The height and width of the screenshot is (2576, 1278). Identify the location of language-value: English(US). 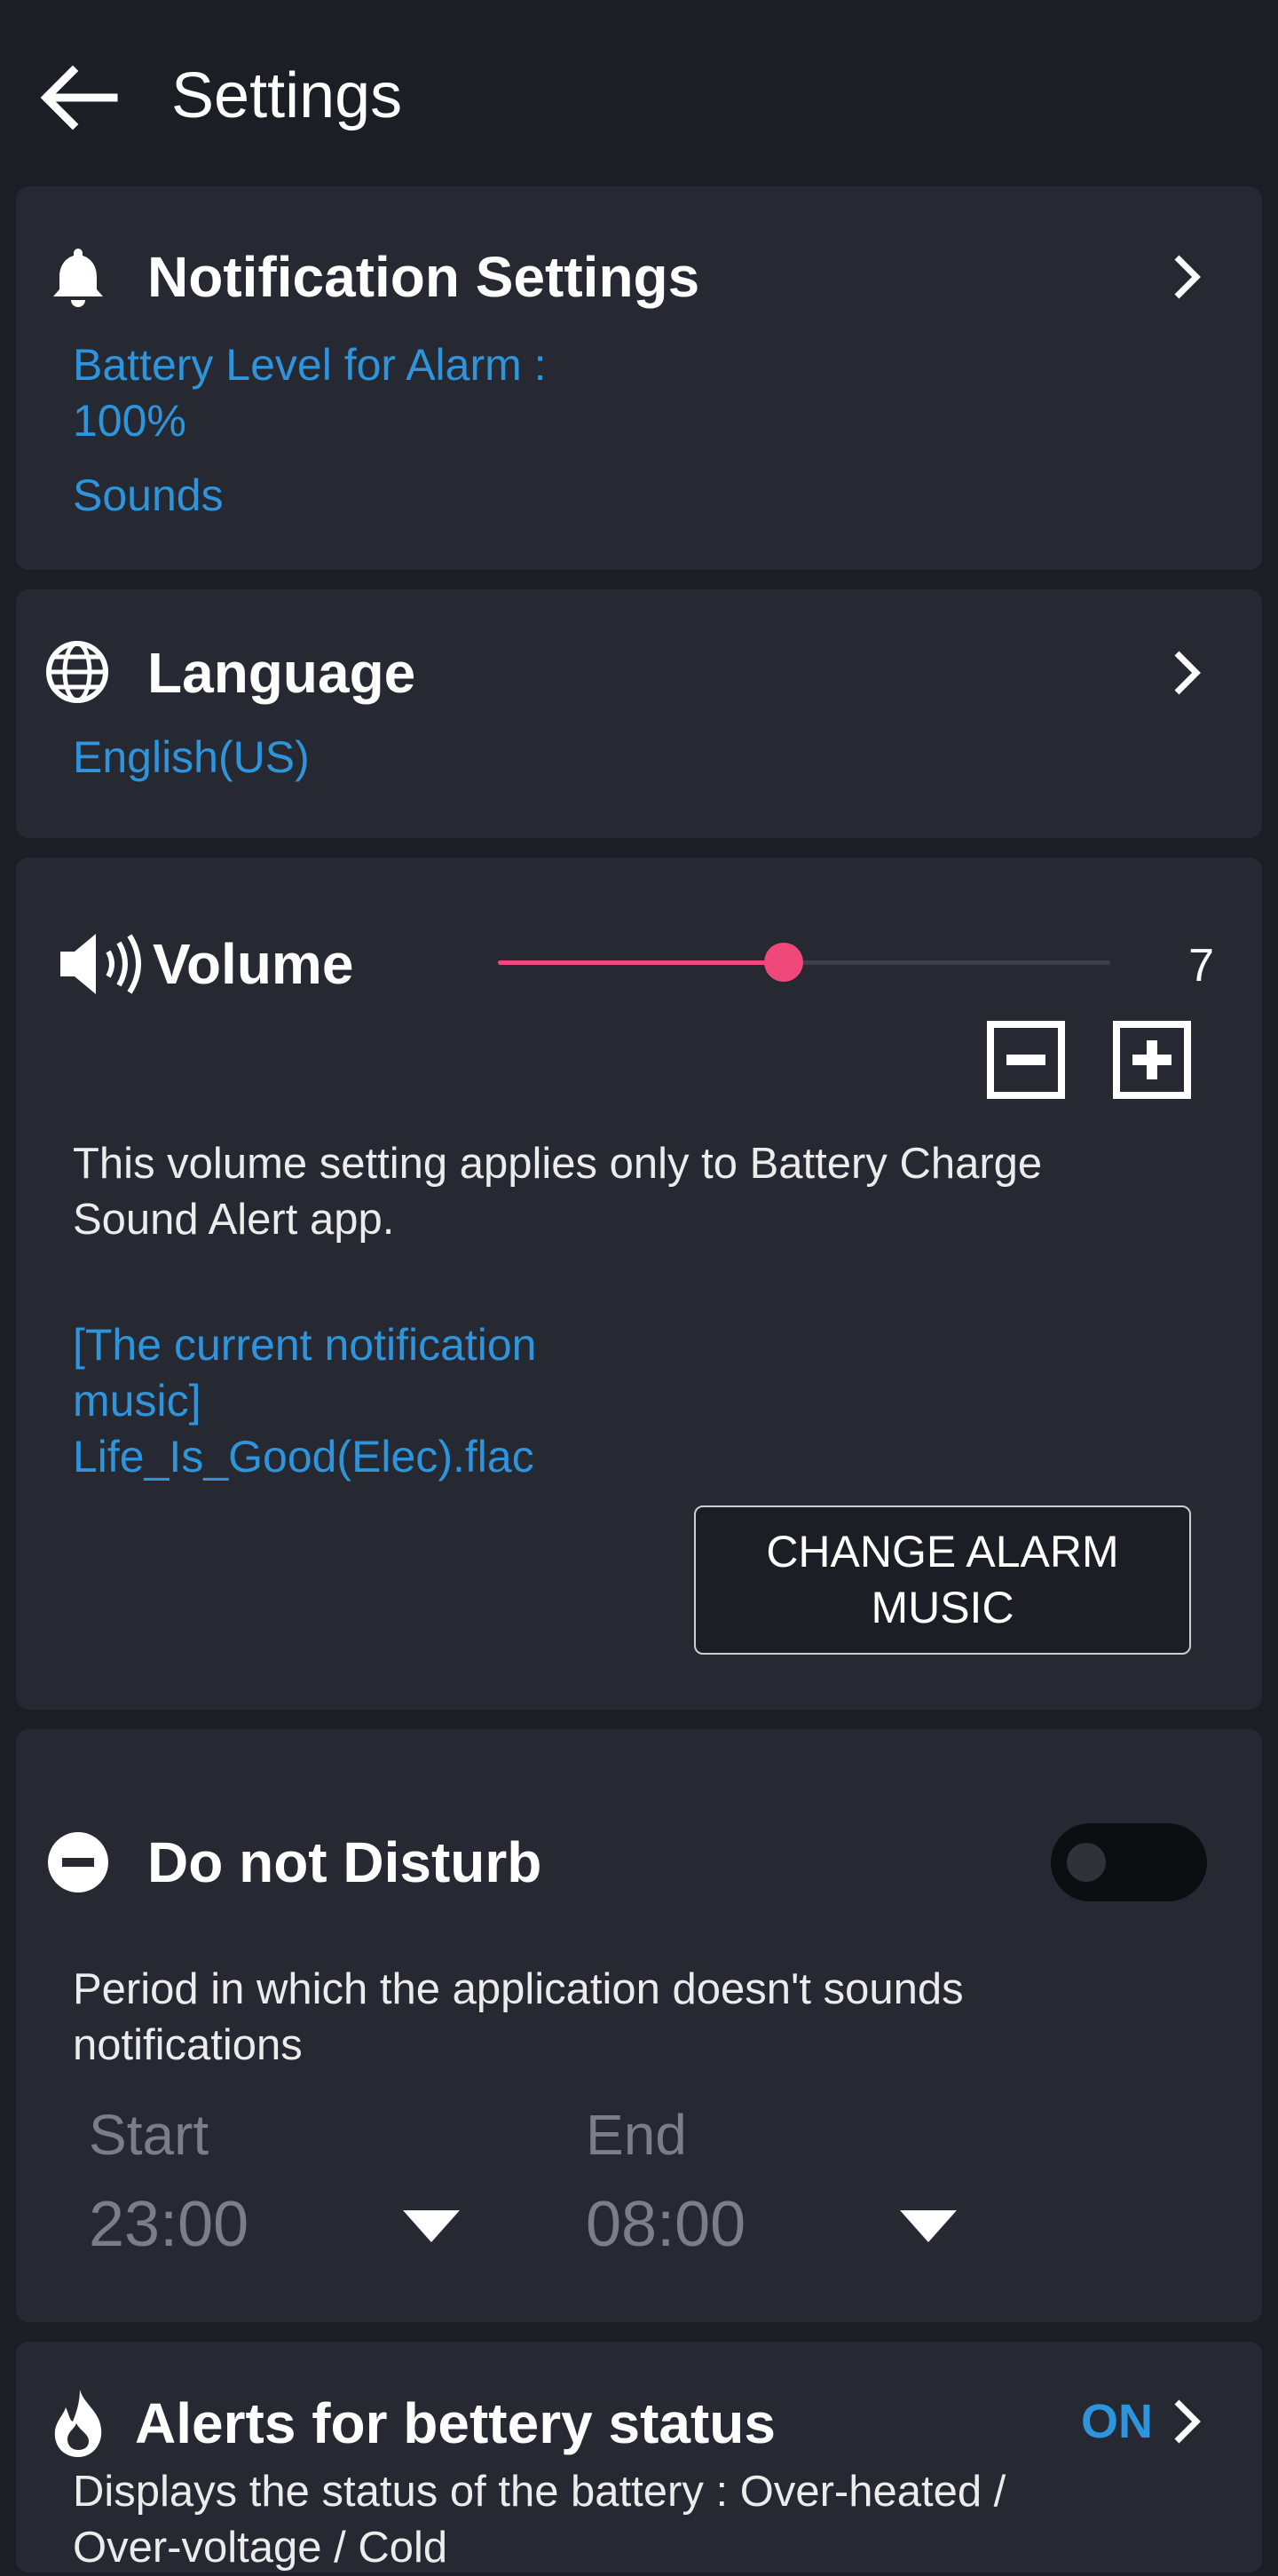
(191, 757).